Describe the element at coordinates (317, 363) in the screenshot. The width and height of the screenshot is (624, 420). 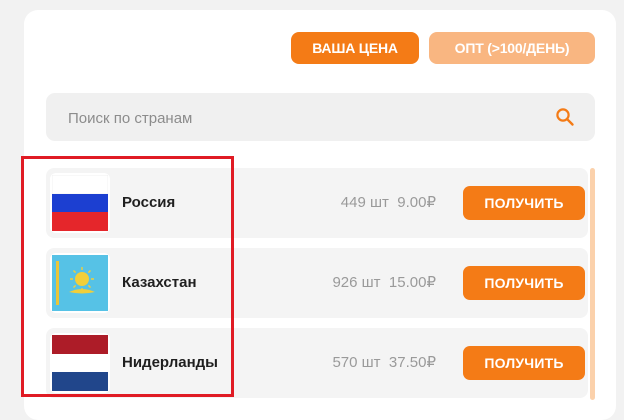
I see `list-item-netherlands: Нидерланды 570 шт 37.50₽ ПОЛУЧИТЬ` at that location.